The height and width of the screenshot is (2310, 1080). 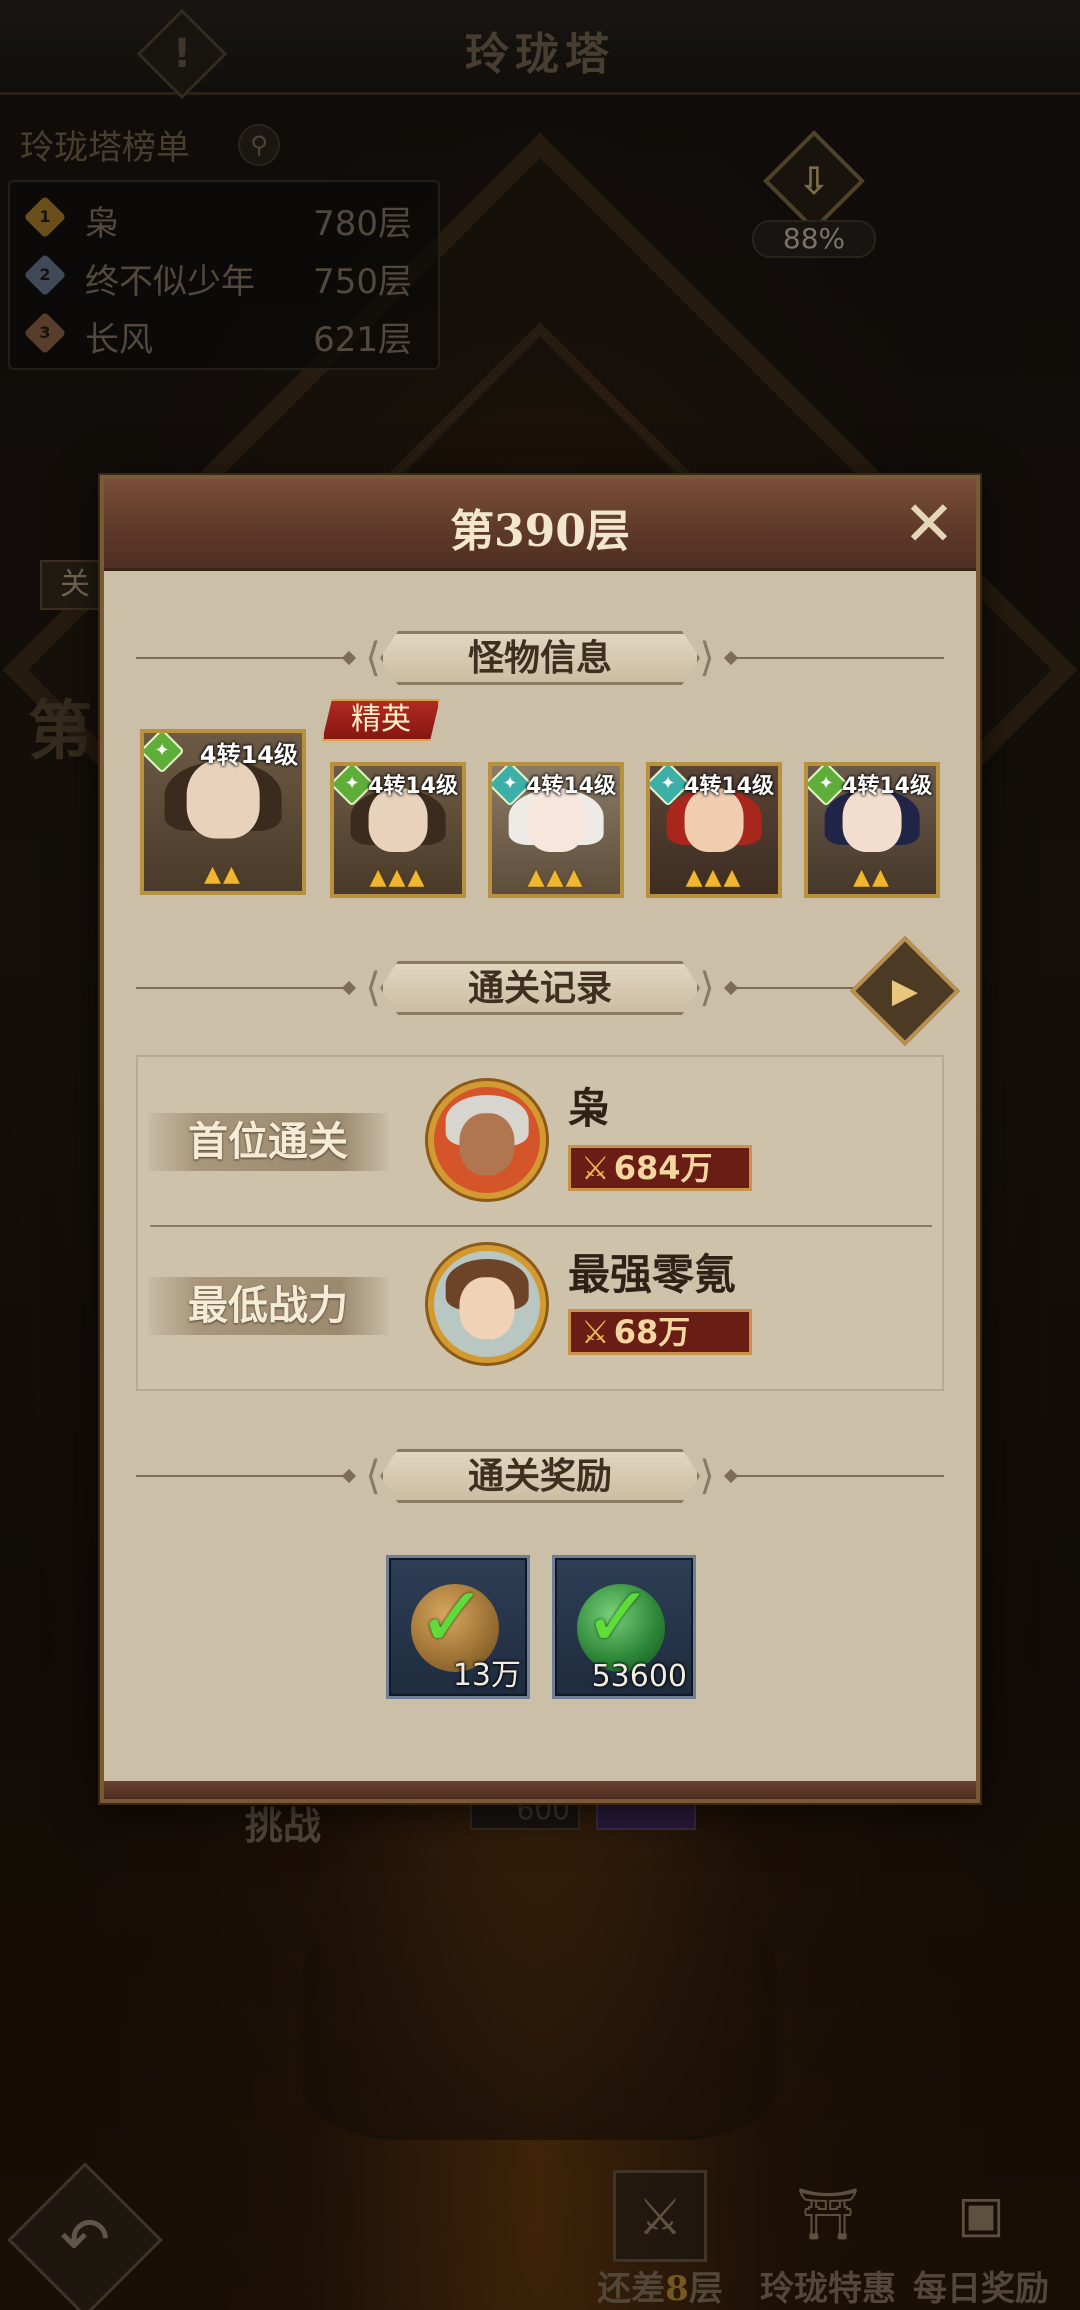 What do you see at coordinates (540, 1476) in the screenshot?
I see `clear-reward-heading: 通关奖励` at bounding box center [540, 1476].